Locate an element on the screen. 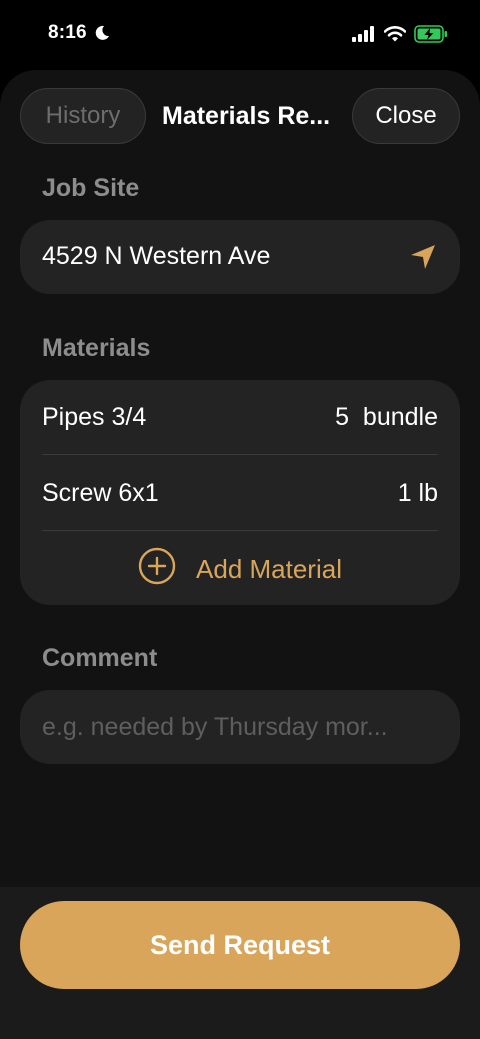  material-quantity: 5 bundle is located at coordinates (386, 416).